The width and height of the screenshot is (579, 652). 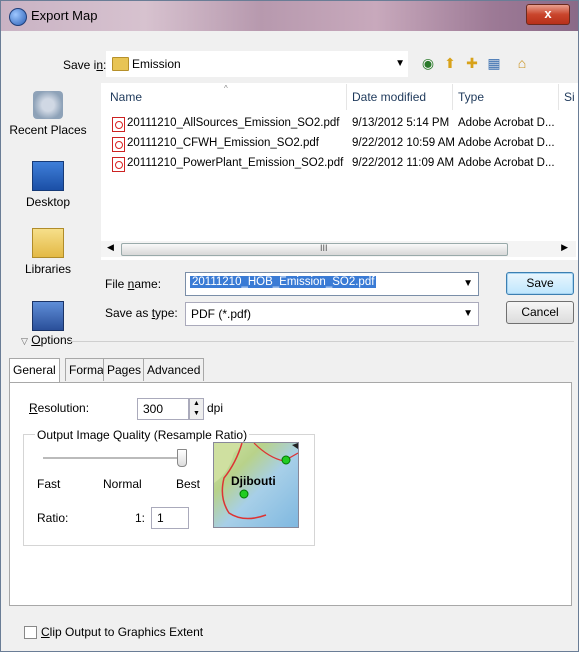 I want to click on close-button: x, so click(x=548, y=14).